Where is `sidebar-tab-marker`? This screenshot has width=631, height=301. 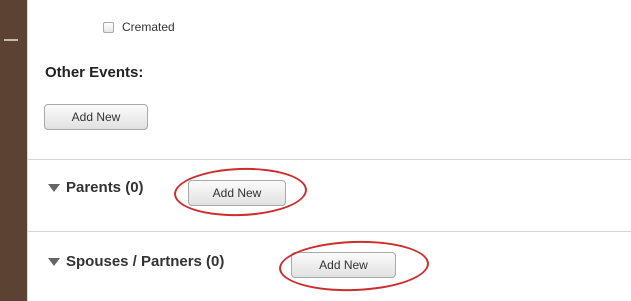 sidebar-tab-marker is located at coordinates (11, 40).